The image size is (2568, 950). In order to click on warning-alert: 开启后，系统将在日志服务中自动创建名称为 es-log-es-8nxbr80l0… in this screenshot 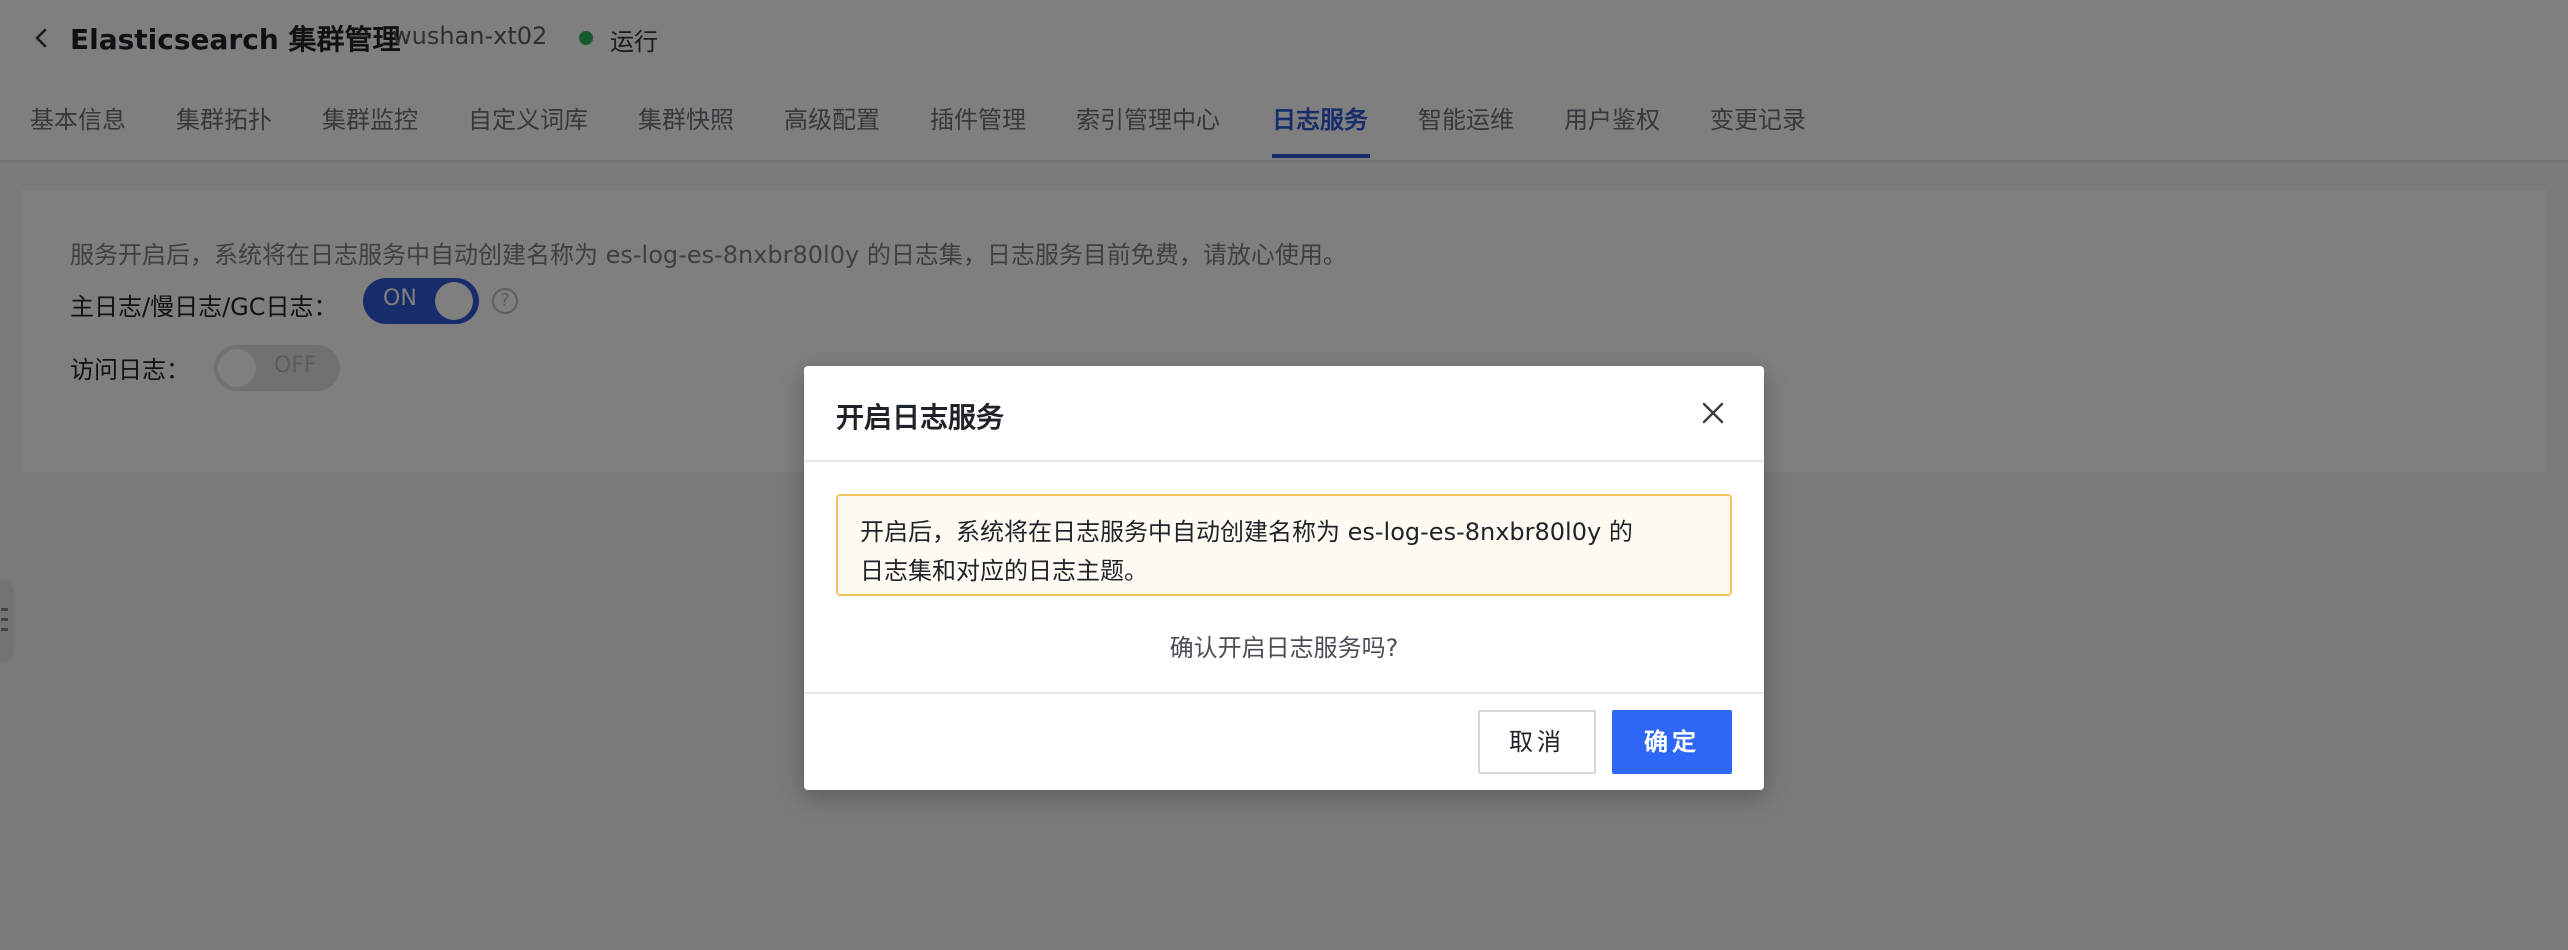, I will do `click(1284, 545)`.